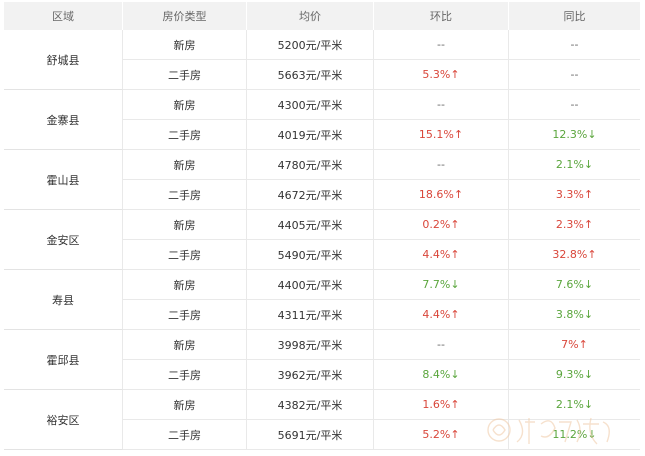 The width and height of the screenshot is (645, 456). Describe the element at coordinates (441, 16) in the screenshot. I see `header-mom: 环比` at that location.